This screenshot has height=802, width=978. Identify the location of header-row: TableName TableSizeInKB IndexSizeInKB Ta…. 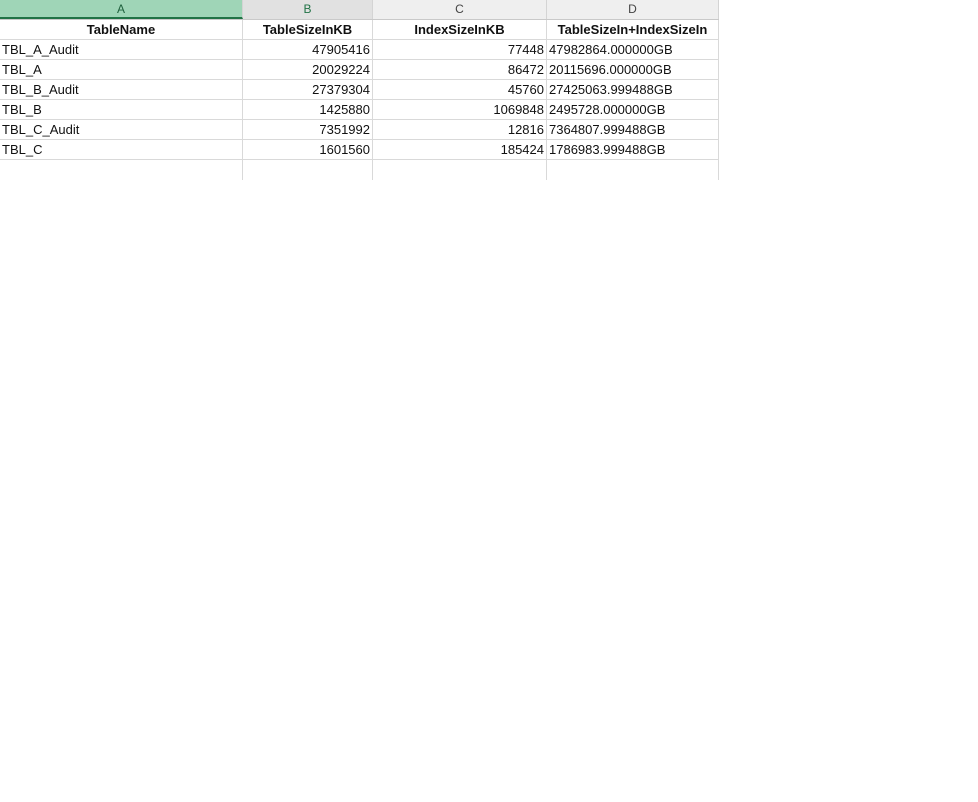
(359, 30).